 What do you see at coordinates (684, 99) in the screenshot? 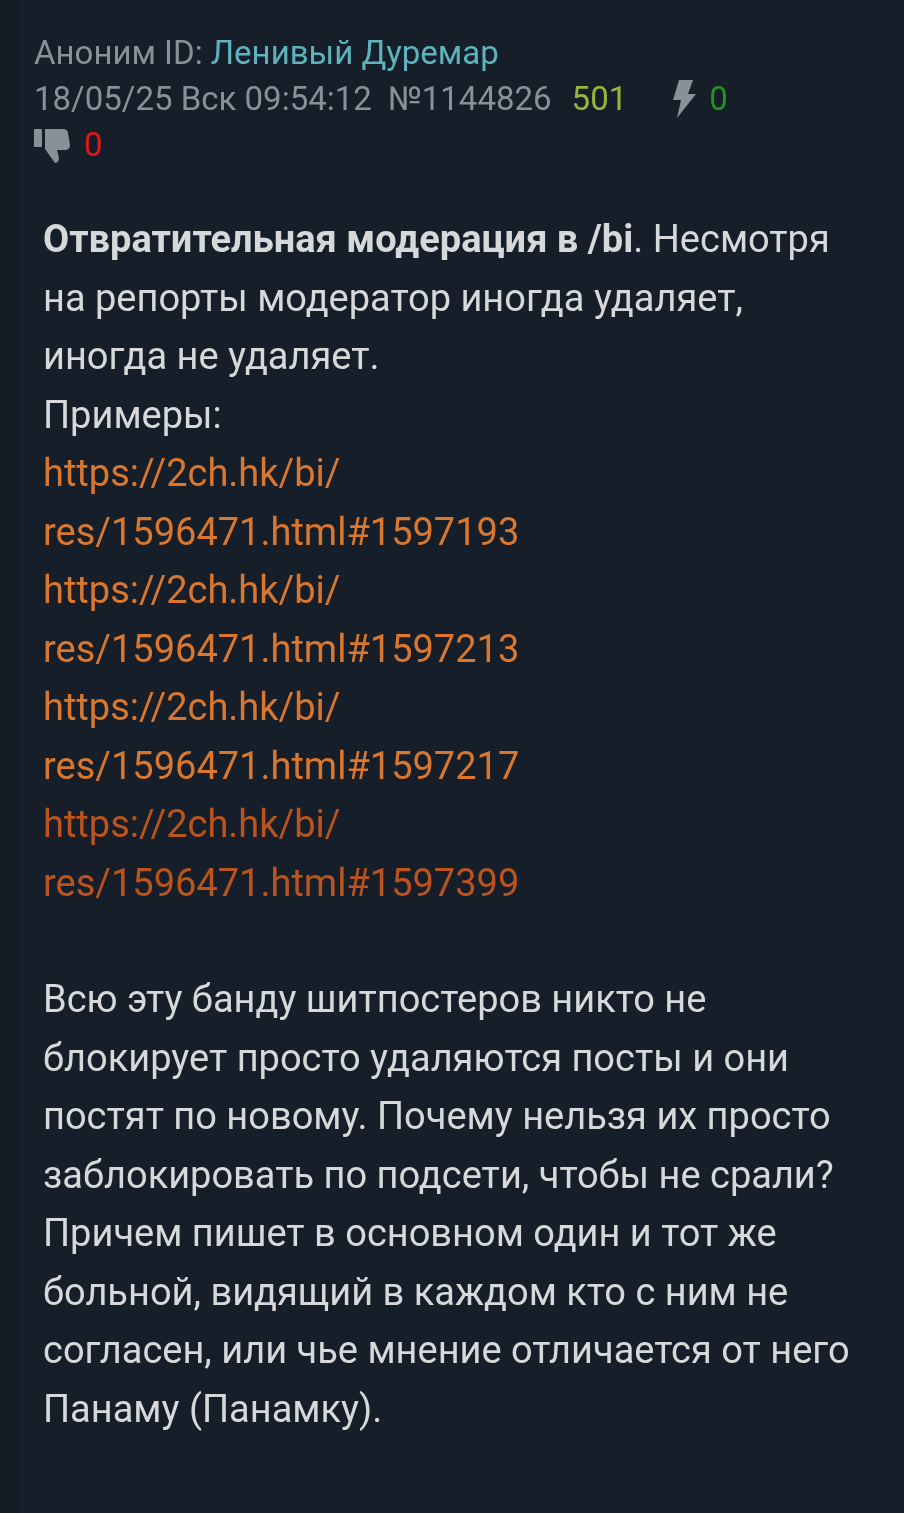
I see `lightning-icon` at bounding box center [684, 99].